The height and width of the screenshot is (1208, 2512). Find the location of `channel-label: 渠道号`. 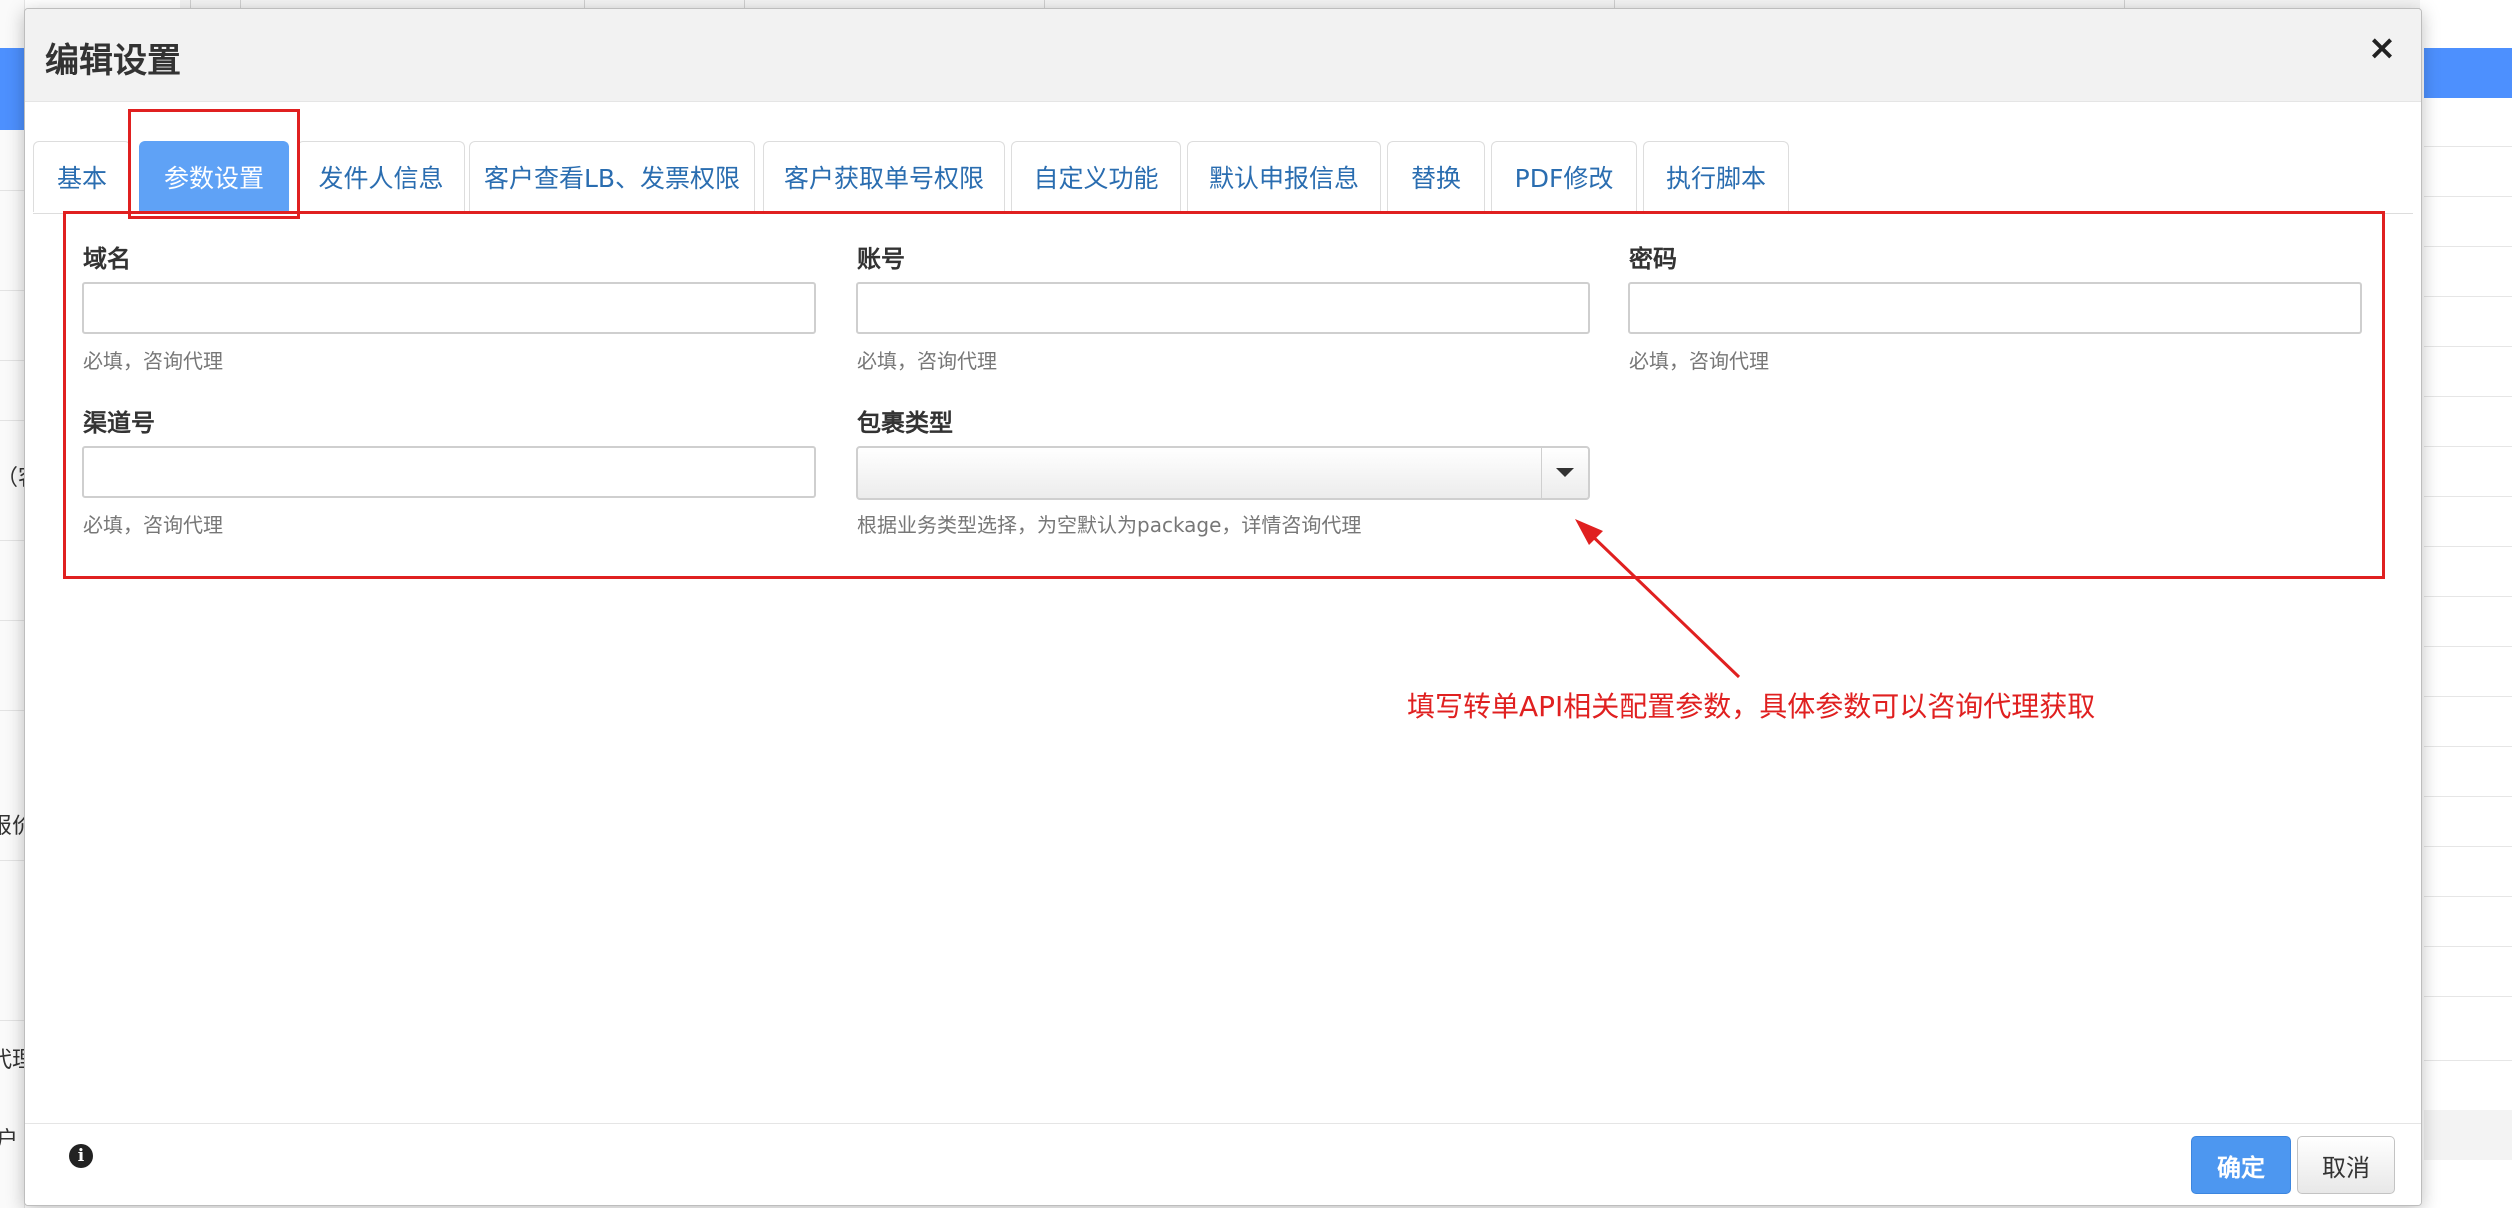

channel-label: 渠道号 is located at coordinates (119, 423).